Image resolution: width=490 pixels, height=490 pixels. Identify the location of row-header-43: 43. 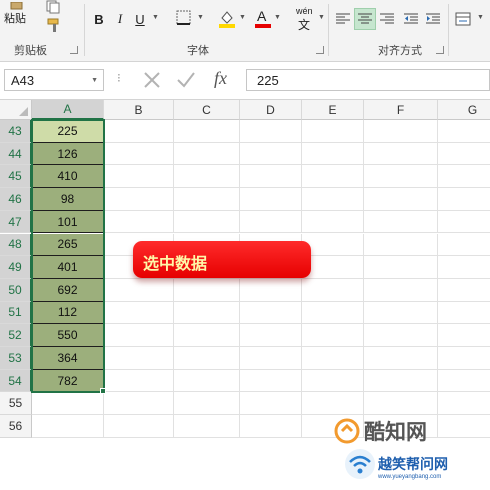
(16, 131).